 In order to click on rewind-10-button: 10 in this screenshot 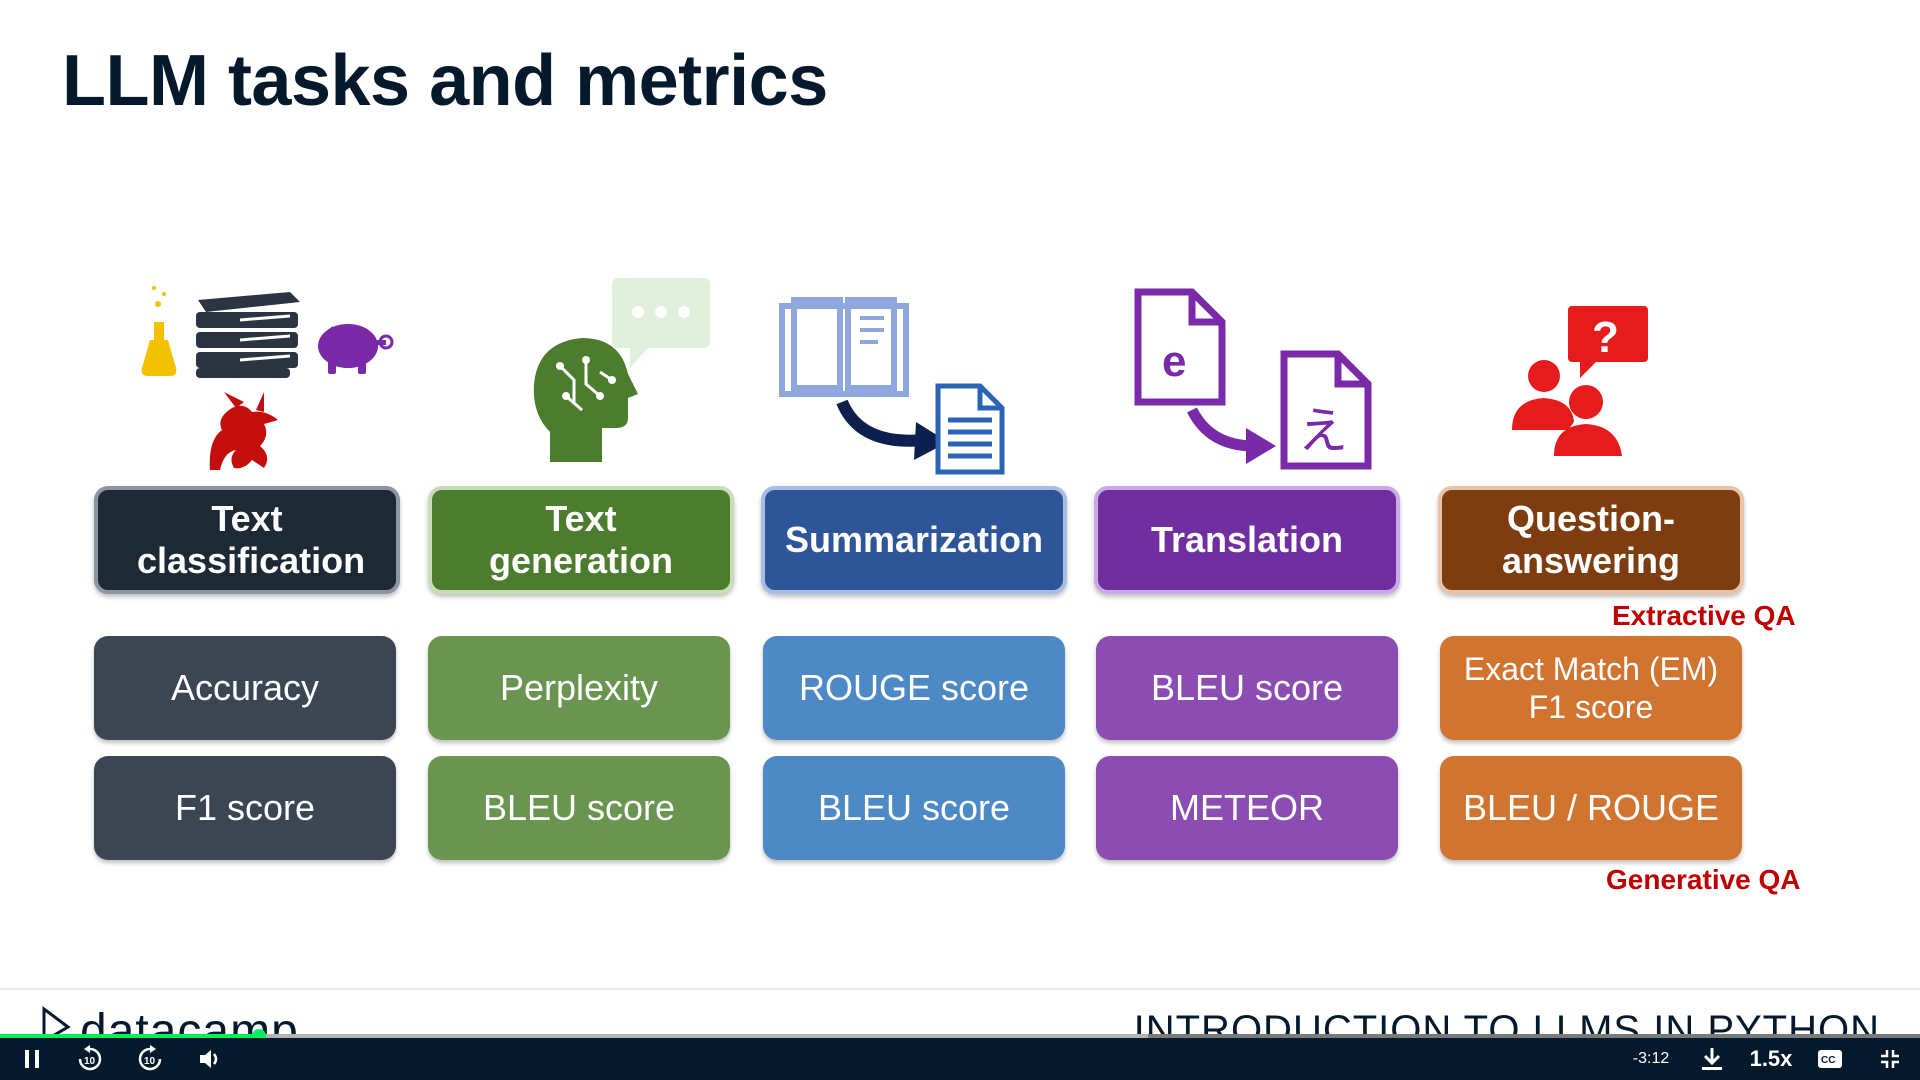, I will do `click(90, 1059)`.